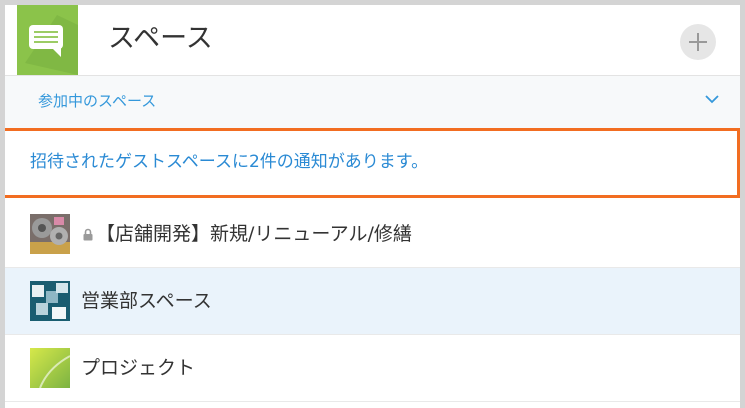  I want to click on space-name: 【店舗開発】新規/リニューアル/修繕, so click(254, 234).